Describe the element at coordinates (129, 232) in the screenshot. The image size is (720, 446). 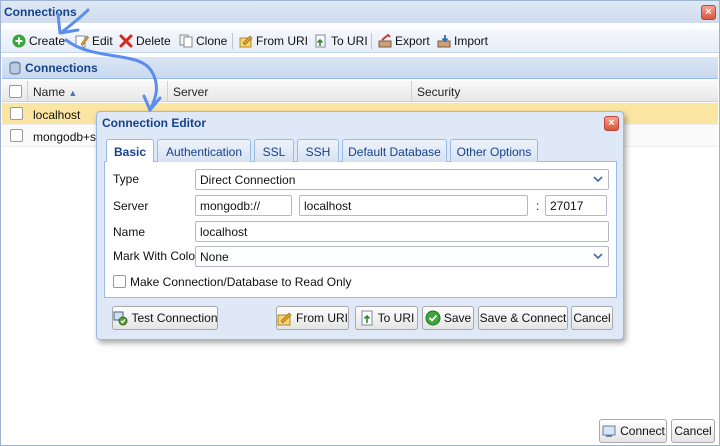
I see `name-label: Name` at that location.